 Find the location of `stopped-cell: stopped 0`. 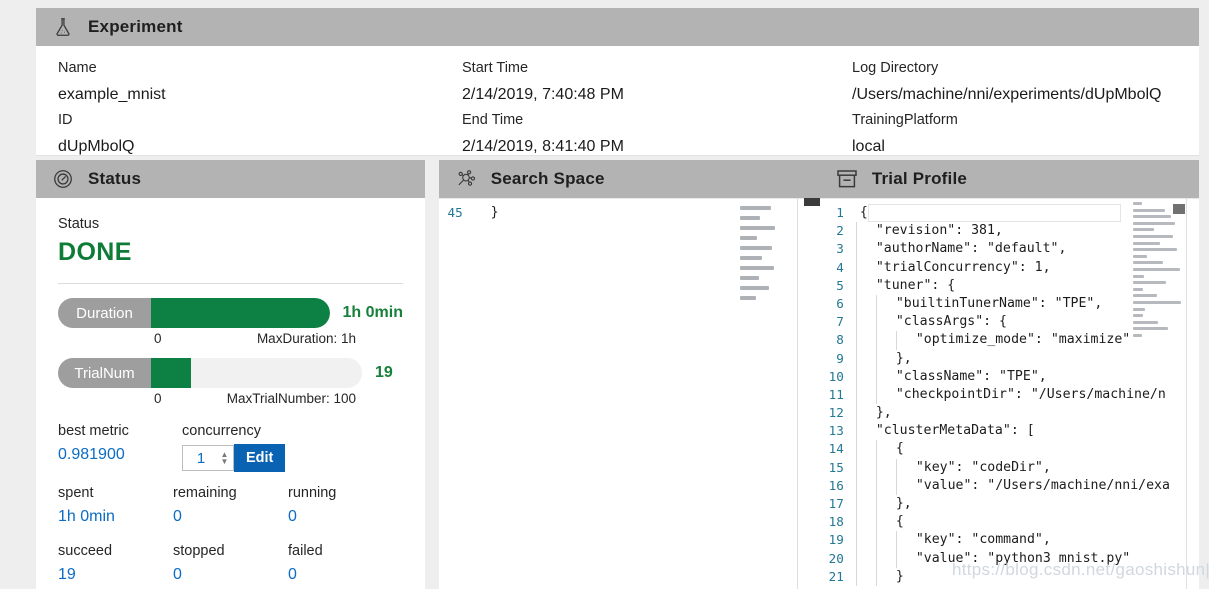

stopped-cell: stopped 0 is located at coordinates (230, 564).